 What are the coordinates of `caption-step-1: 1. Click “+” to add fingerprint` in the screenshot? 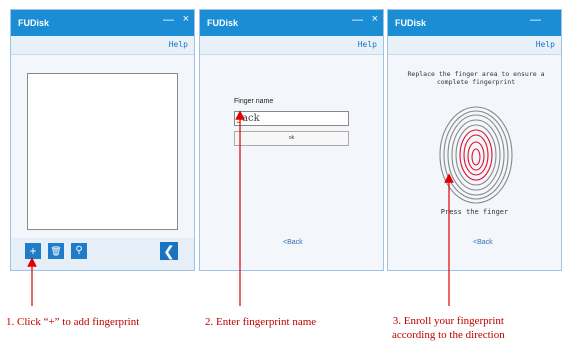 It's located at (73, 322).